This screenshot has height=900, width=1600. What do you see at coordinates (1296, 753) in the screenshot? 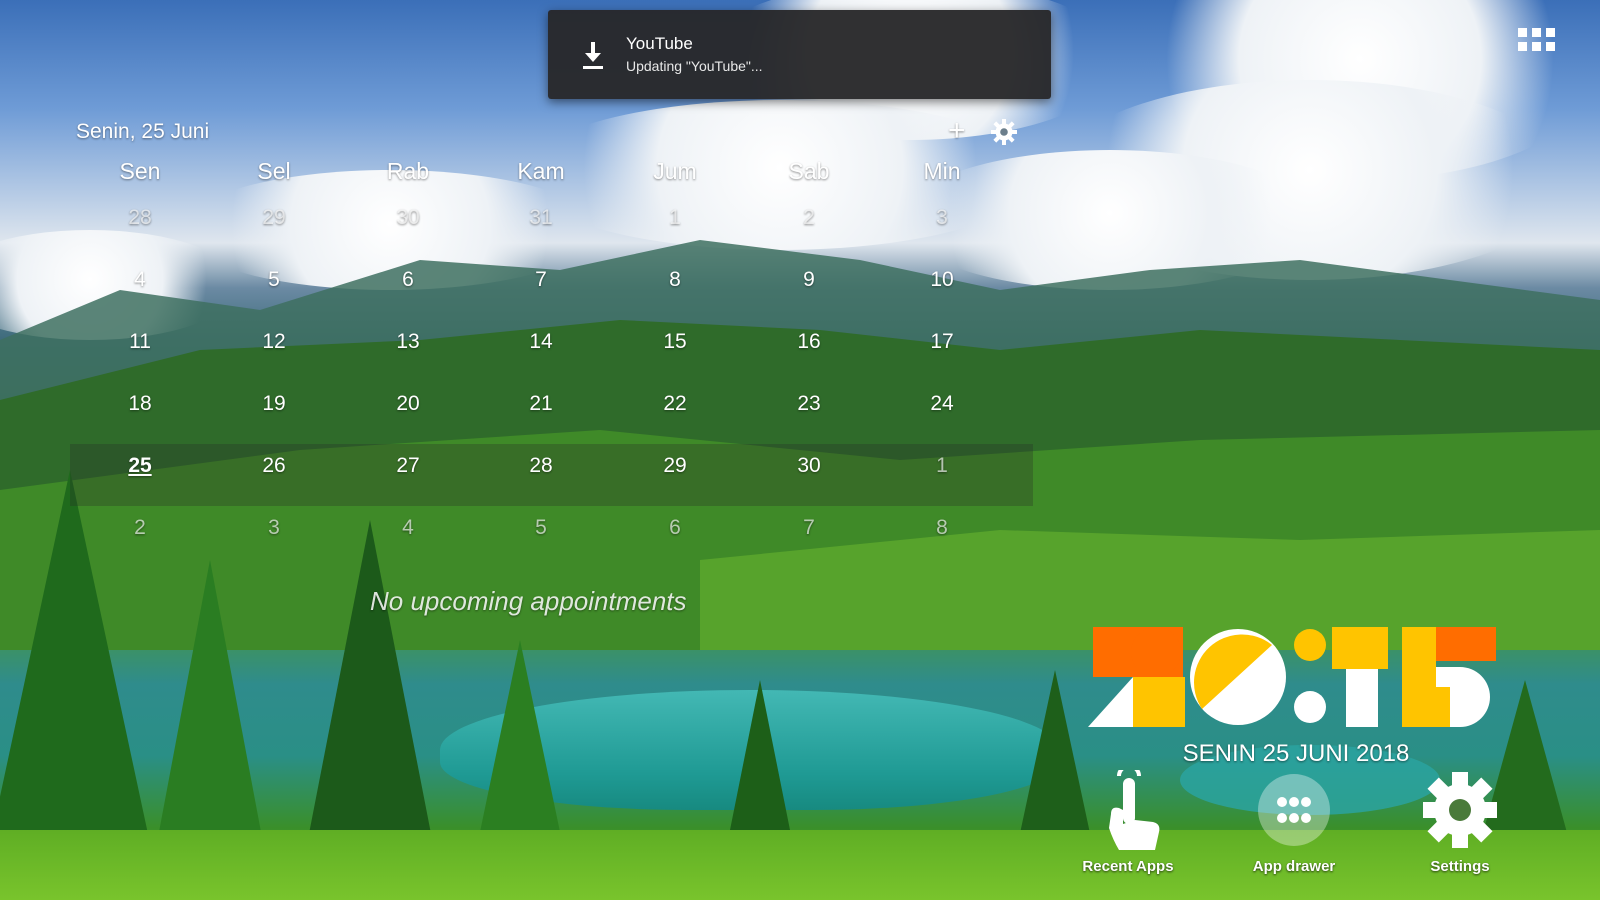
I see `clock-date: SENIN 25 JUNI 2018` at bounding box center [1296, 753].